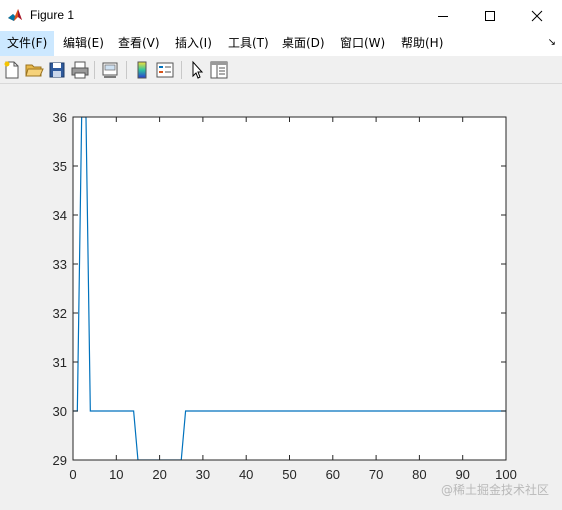 Image resolution: width=562 pixels, height=510 pixels. What do you see at coordinates (193, 43) in the screenshot?
I see `menu-insert: 插入(I)` at bounding box center [193, 43].